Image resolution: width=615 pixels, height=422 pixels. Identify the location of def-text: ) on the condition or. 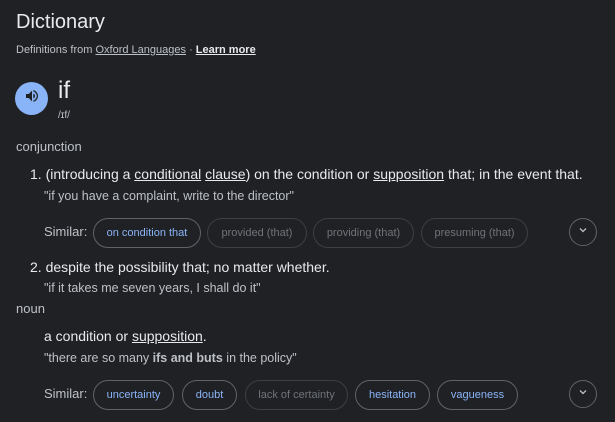
(309, 174).